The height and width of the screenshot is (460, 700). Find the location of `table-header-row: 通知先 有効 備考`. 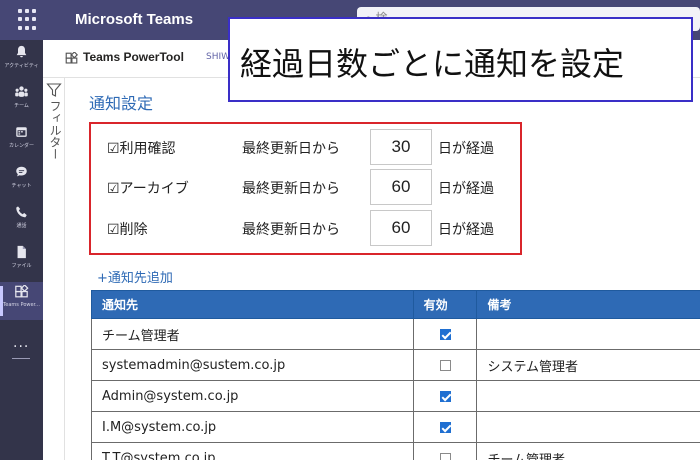

table-header-row: 通知先 有効 備考 is located at coordinates (395, 304).